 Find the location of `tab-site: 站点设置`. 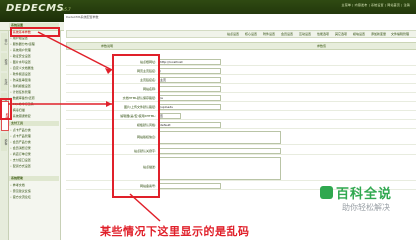

tab-site: 站点设置 is located at coordinates (233, 34).